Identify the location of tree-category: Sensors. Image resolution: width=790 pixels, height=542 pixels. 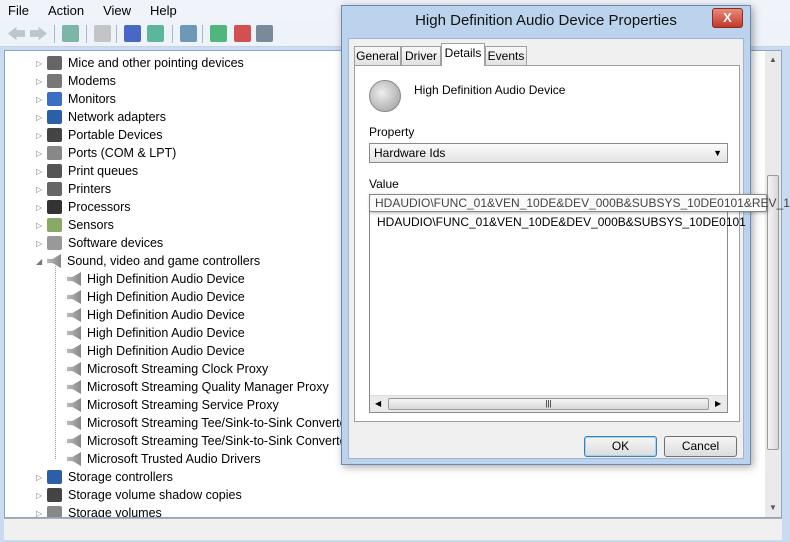
(80, 225).